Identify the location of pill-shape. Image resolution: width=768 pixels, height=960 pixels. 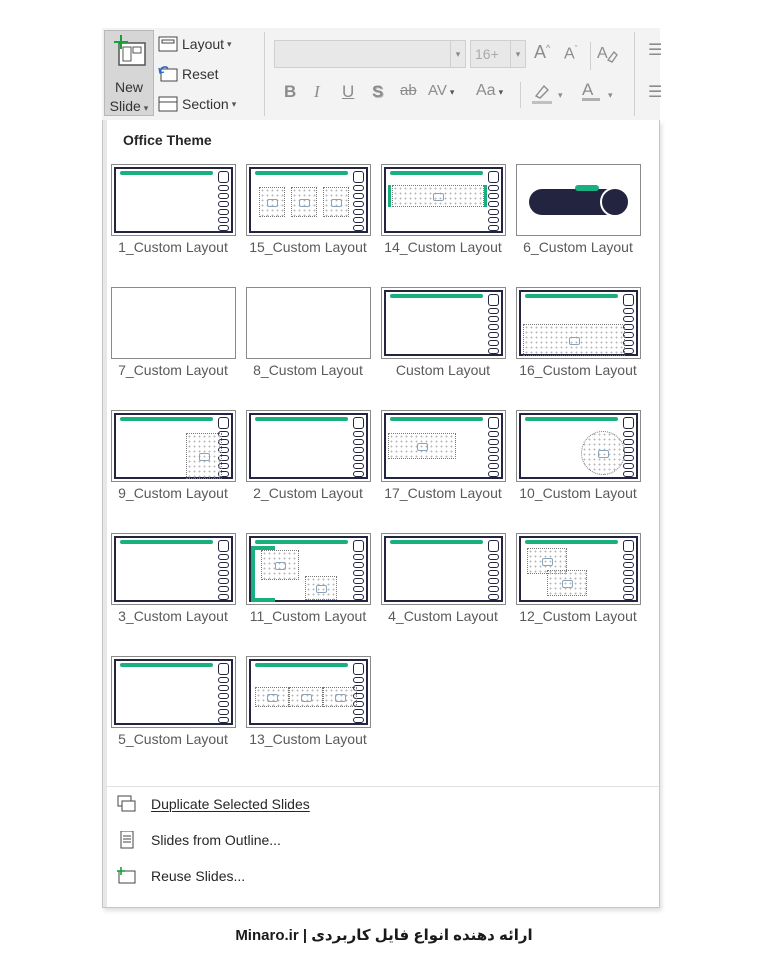
(579, 201).